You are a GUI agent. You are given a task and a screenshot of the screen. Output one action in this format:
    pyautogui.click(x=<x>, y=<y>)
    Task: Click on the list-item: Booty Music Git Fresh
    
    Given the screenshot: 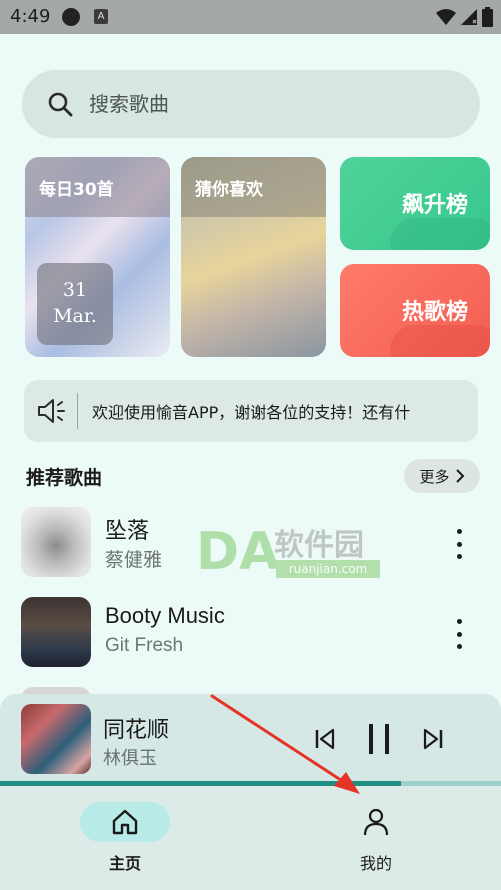 What is the action you would take?
    pyautogui.click(x=250, y=635)
    